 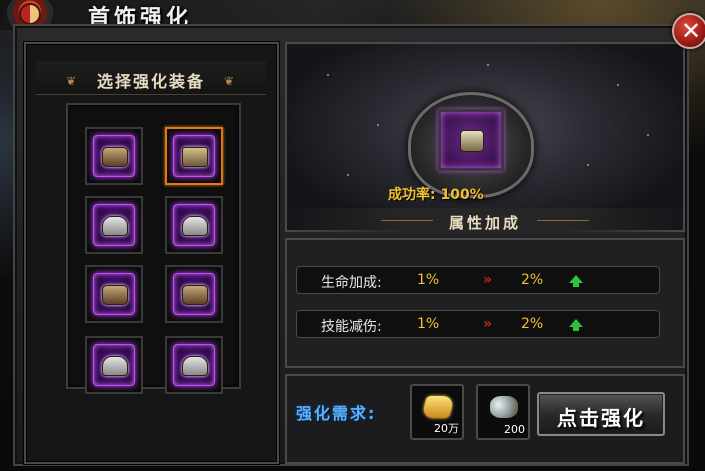 I want to click on enhance-button-label: 点击强化, so click(x=601, y=418).